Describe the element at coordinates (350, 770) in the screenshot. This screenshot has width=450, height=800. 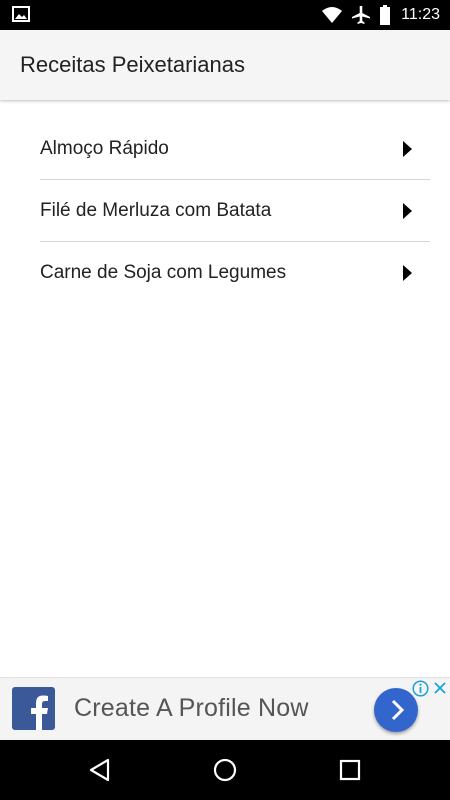
I see `recents-icon` at that location.